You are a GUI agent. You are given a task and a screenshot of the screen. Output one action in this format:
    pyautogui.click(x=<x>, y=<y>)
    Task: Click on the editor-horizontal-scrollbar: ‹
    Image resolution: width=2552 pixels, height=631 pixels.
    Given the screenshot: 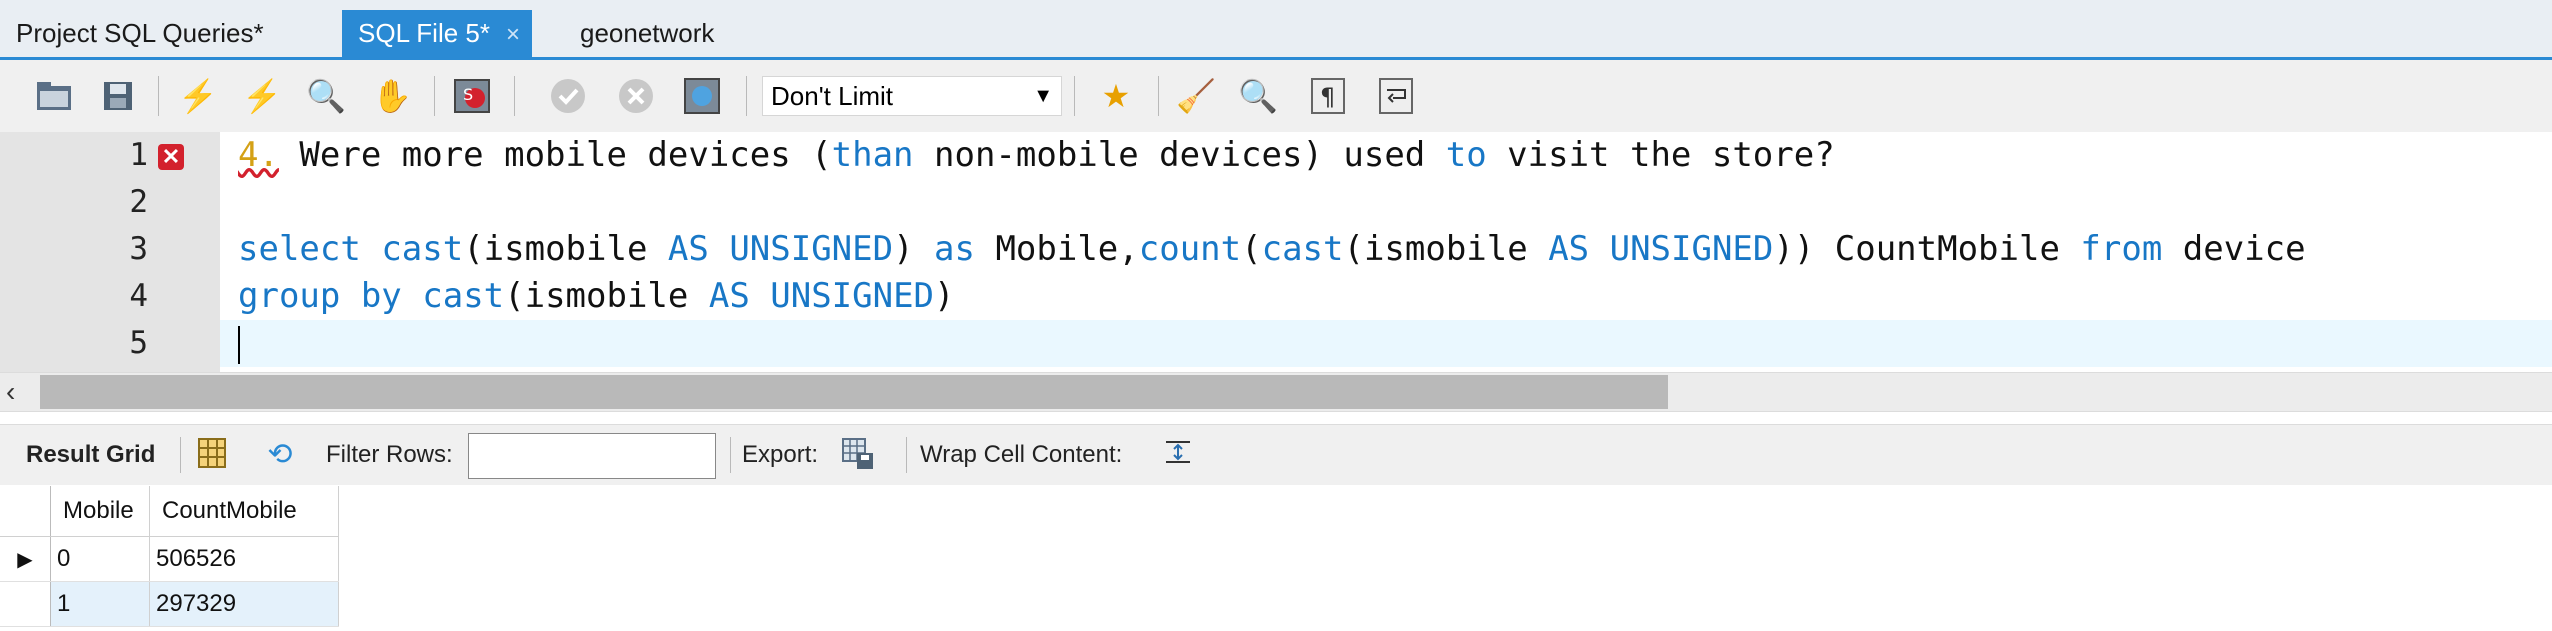 What is the action you would take?
    pyautogui.click(x=1276, y=392)
    